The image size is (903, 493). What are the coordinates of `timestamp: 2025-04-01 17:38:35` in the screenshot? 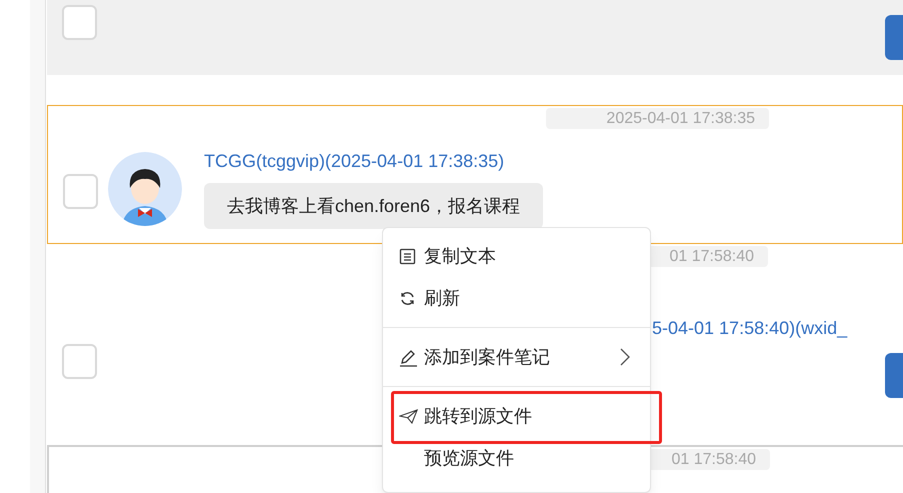 It's located at (657, 118).